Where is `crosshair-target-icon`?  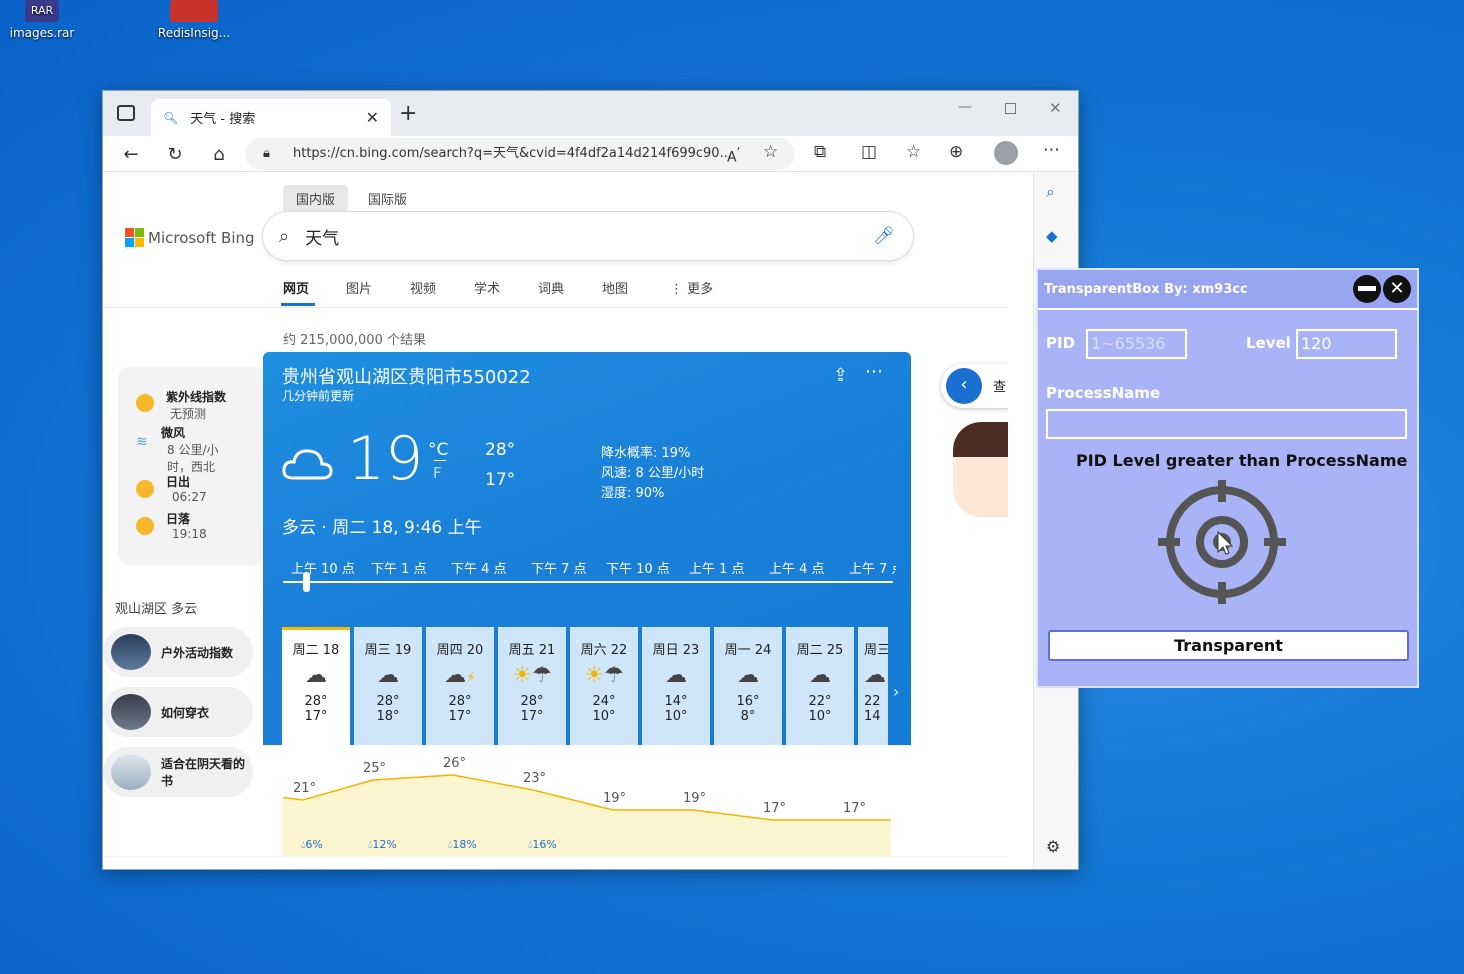
crosshair-target-icon is located at coordinates (1223, 545).